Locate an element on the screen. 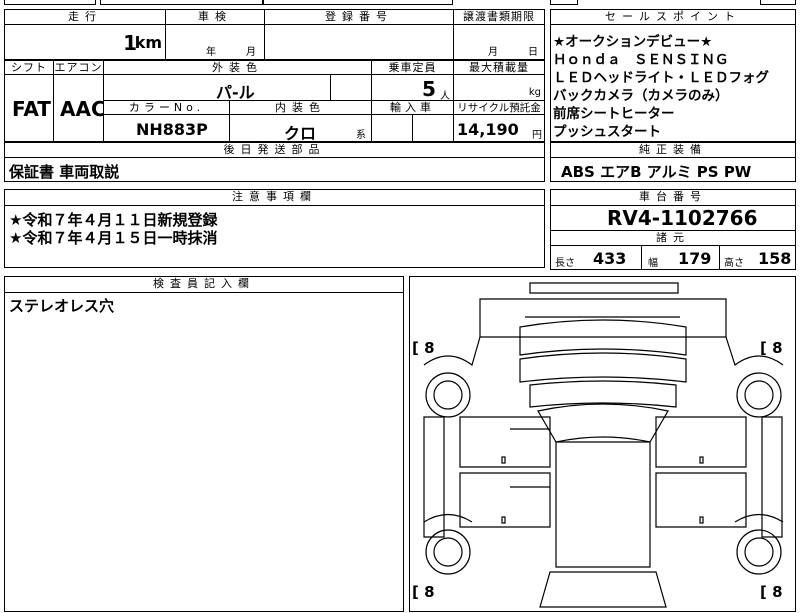 This screenshot has width=800, height=613. notes-header: 注意事項欄 is located at coordinates (274, 197).